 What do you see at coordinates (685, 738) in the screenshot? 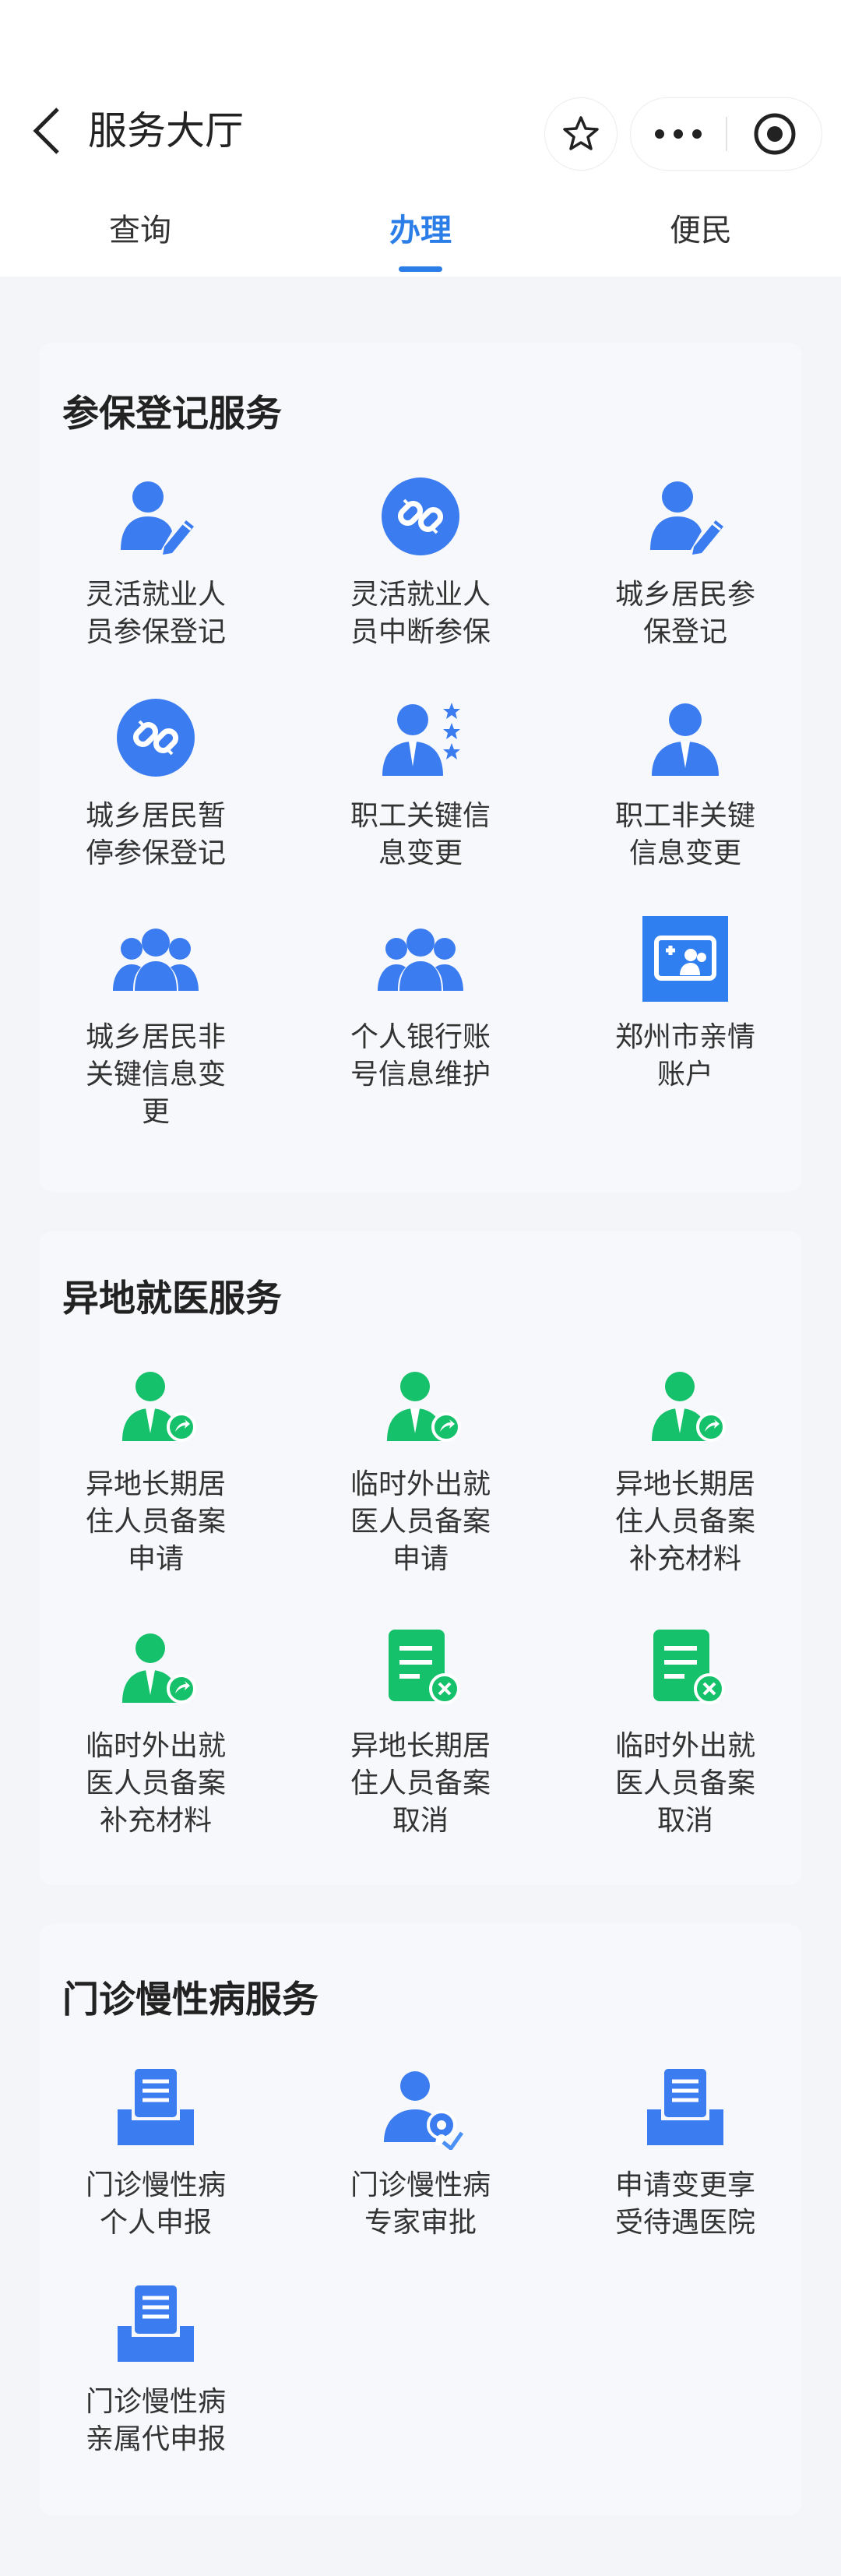
I see `person-tie-icon` at bounding box center [685, 738].